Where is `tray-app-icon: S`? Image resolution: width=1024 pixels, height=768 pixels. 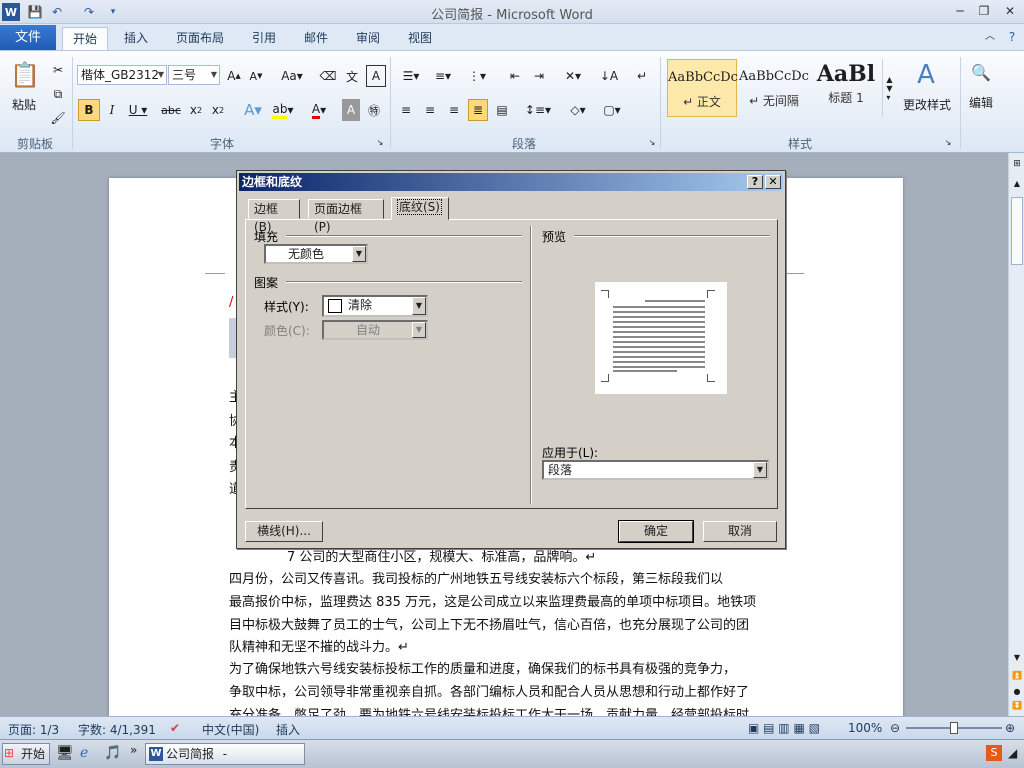 tray-app-icon: S is located at coordinates (994, 753).